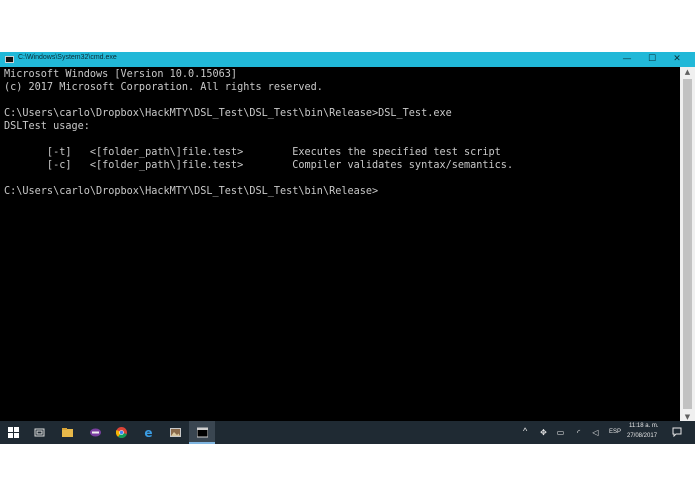 This screenshot has width=695, height=494. I want to click on photos-icon, so click(175, 432).